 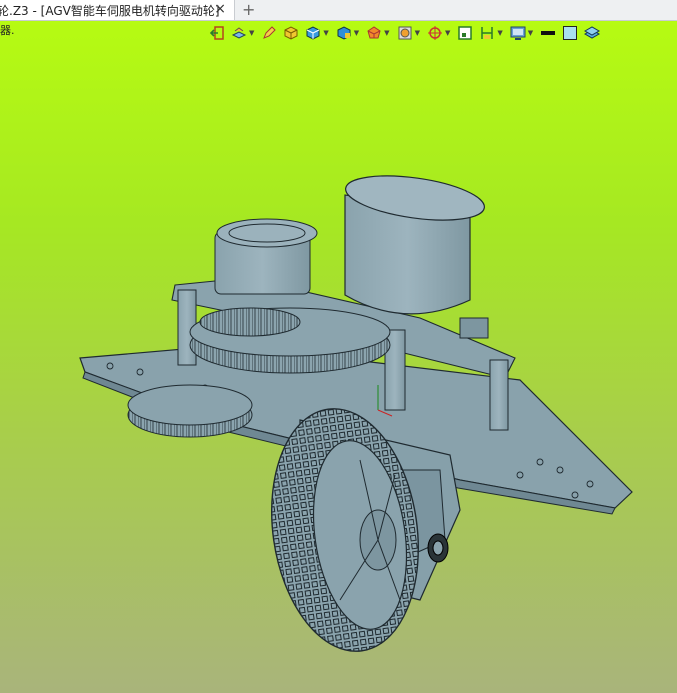 What do you see at coordinates (474, 328) in the screenshot?
I see `side-bracket` at bounding box center [474, 328].